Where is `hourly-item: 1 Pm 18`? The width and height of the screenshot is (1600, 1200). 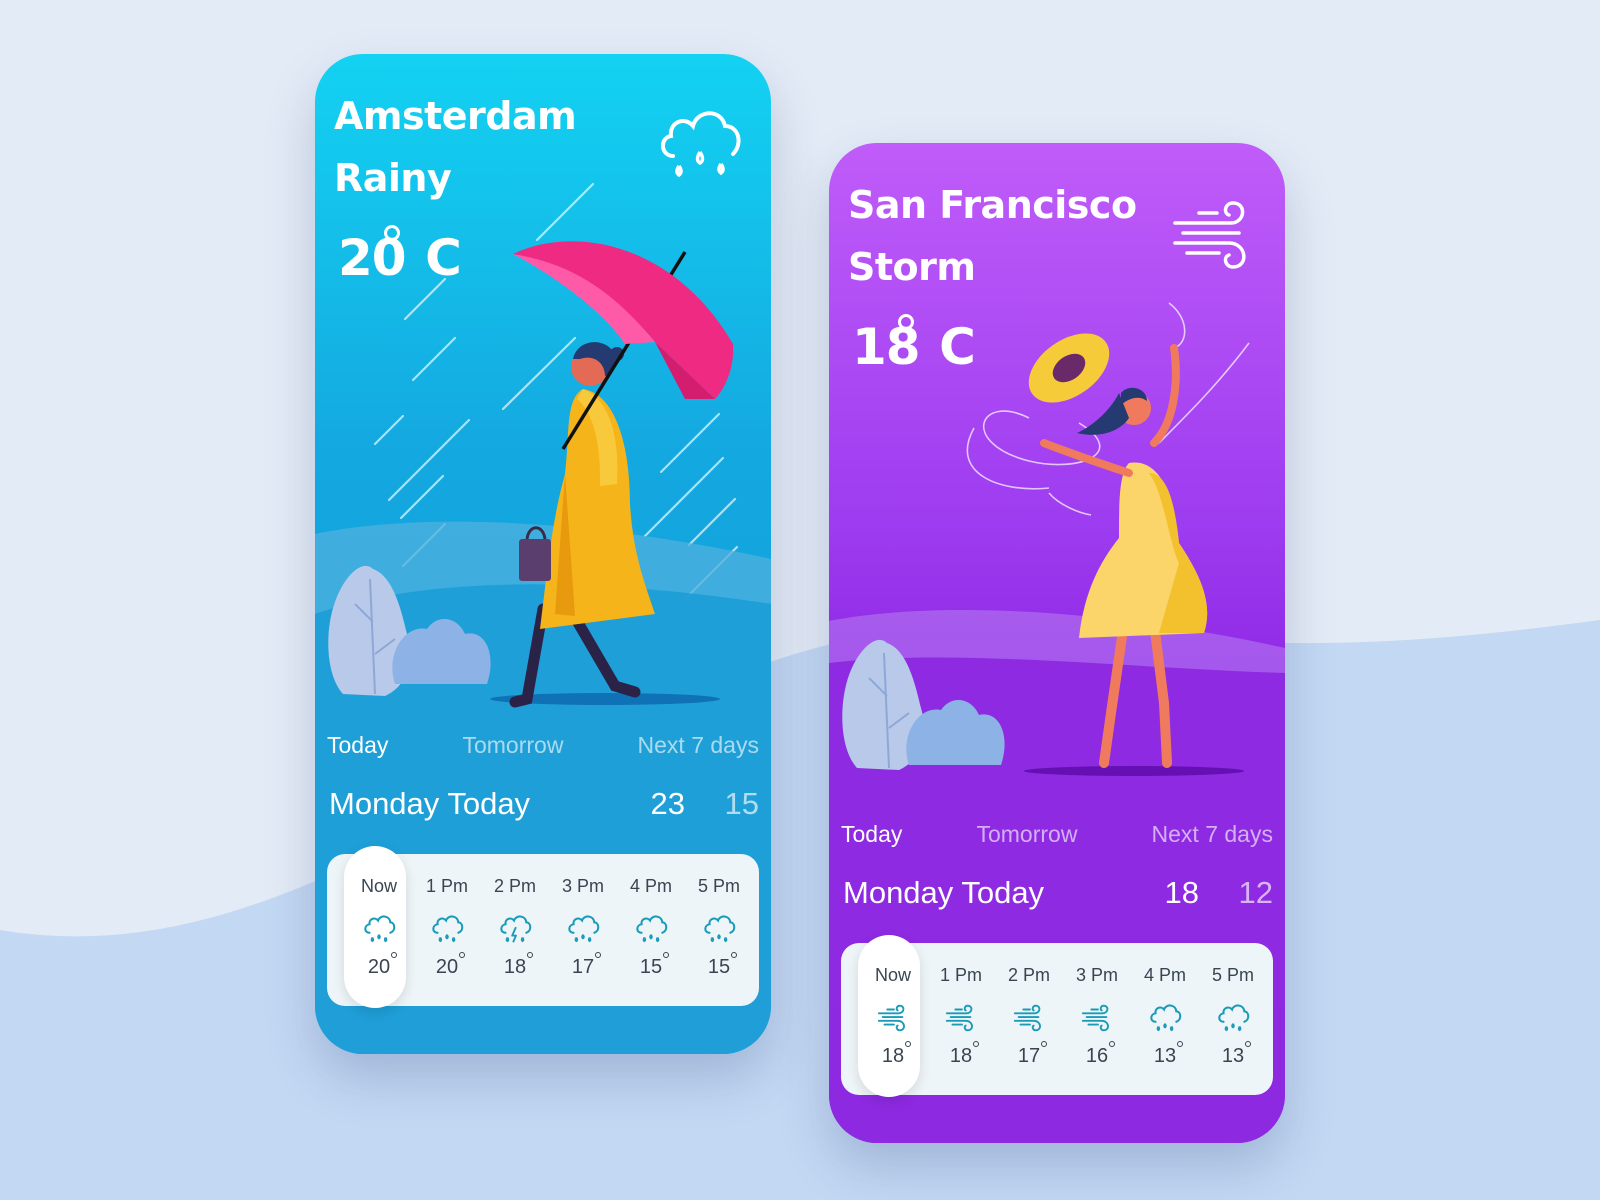
hourly-item: 1 Pm 18 is located at coordinates (961, 1019).